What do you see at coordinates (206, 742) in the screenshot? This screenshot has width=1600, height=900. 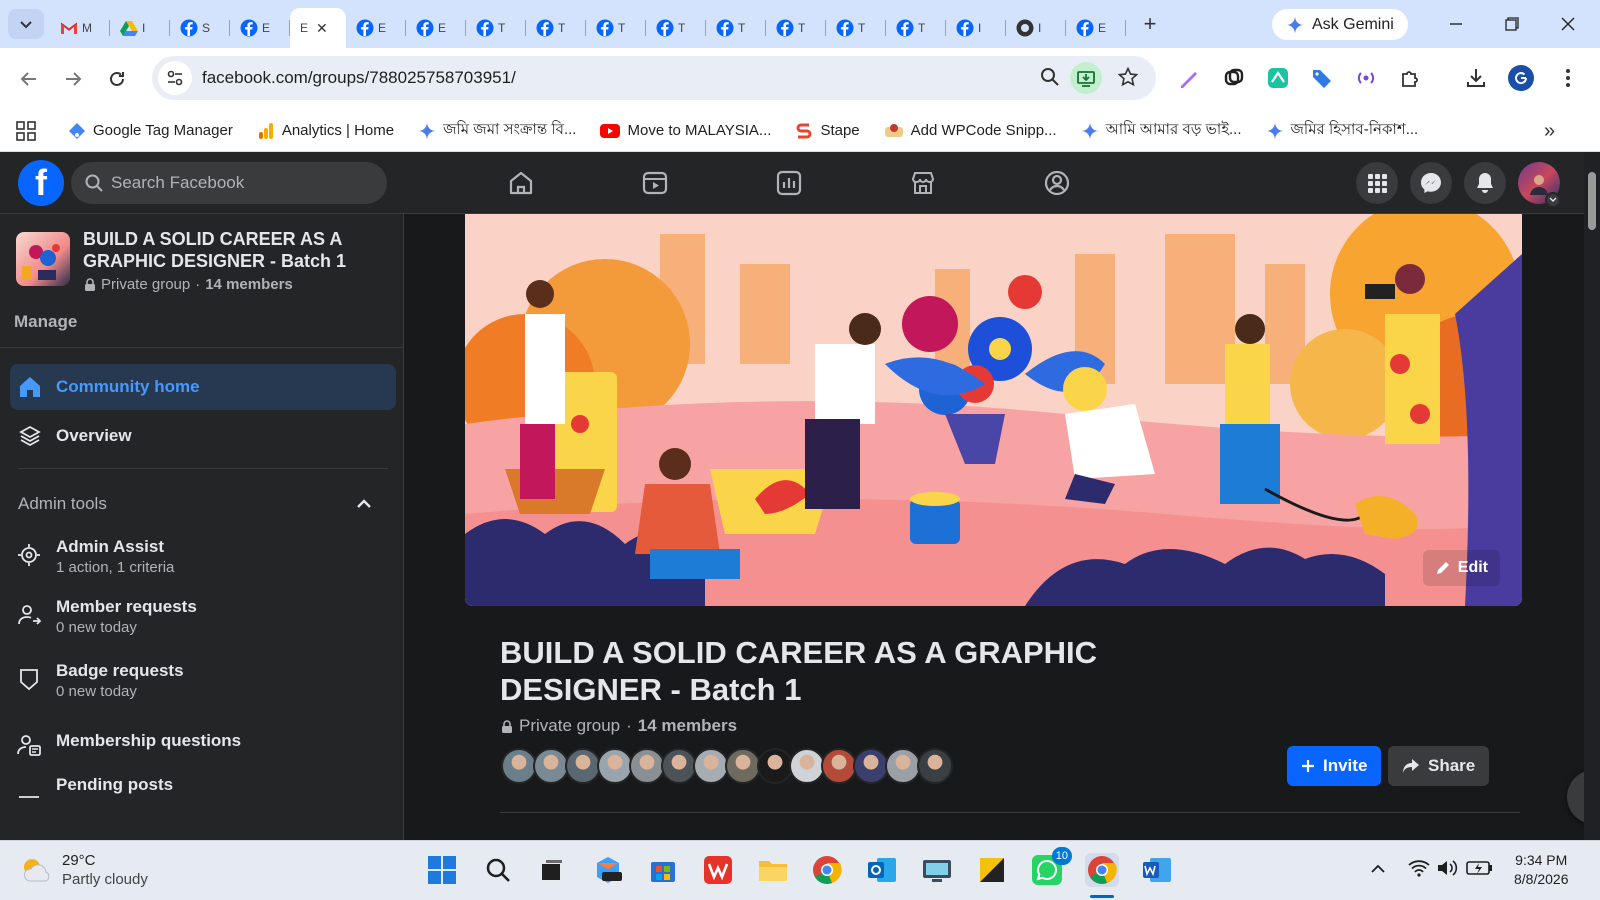 I see `sidebar-item-membership-questions: Membership questions` at bounding box center [206, 742].